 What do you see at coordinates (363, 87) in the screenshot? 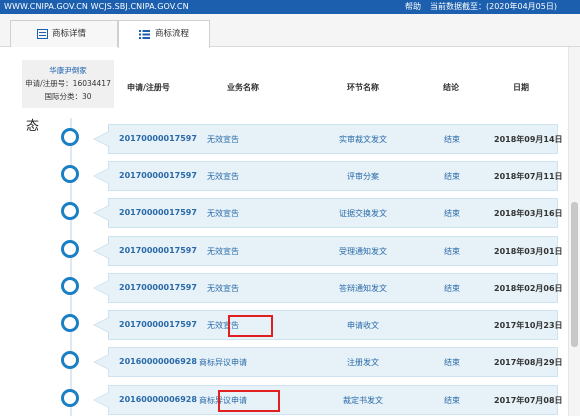
I see `col-step-name: 环节名称` at bounding box center [363, 87].